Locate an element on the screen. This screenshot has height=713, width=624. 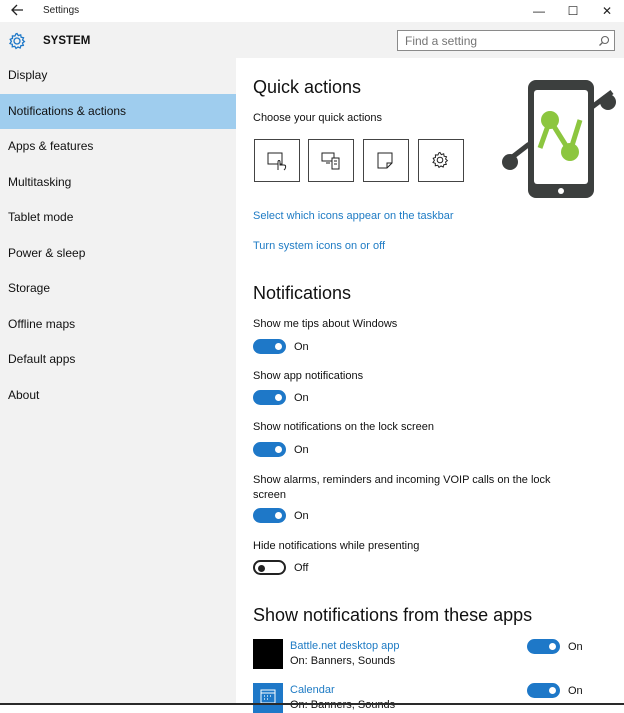
setting-label-presenting: Hide notifications while presenting is located at coordinates (336, 546).